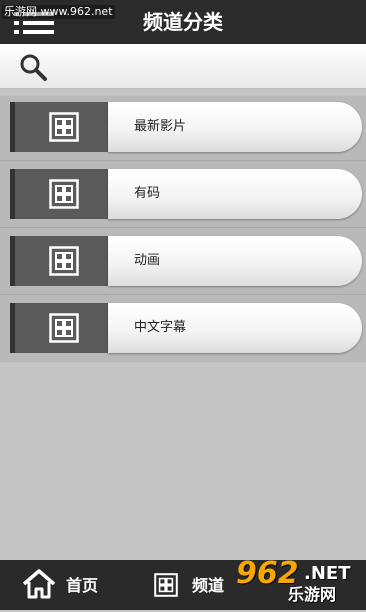  Describe the element at coordinates (183, 22) in the screenshot. I see `header-bar: 频道分类 乐游网 www.962.net` at that location.